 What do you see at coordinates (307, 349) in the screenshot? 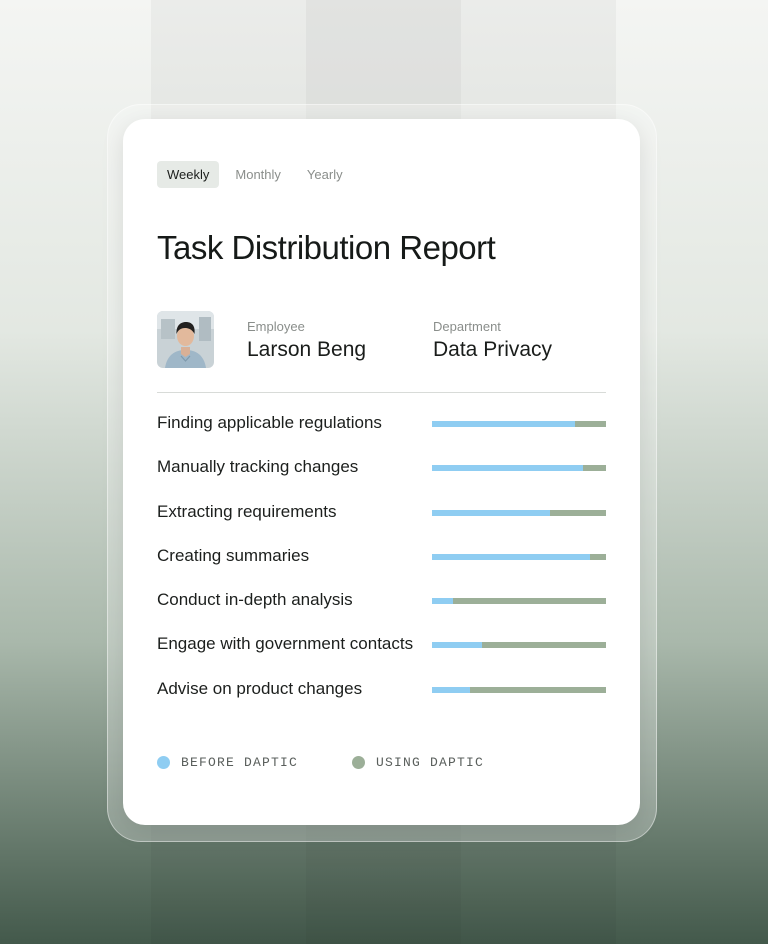
I see `employee-name: Larson Beng` at bounding box center [307, 349].